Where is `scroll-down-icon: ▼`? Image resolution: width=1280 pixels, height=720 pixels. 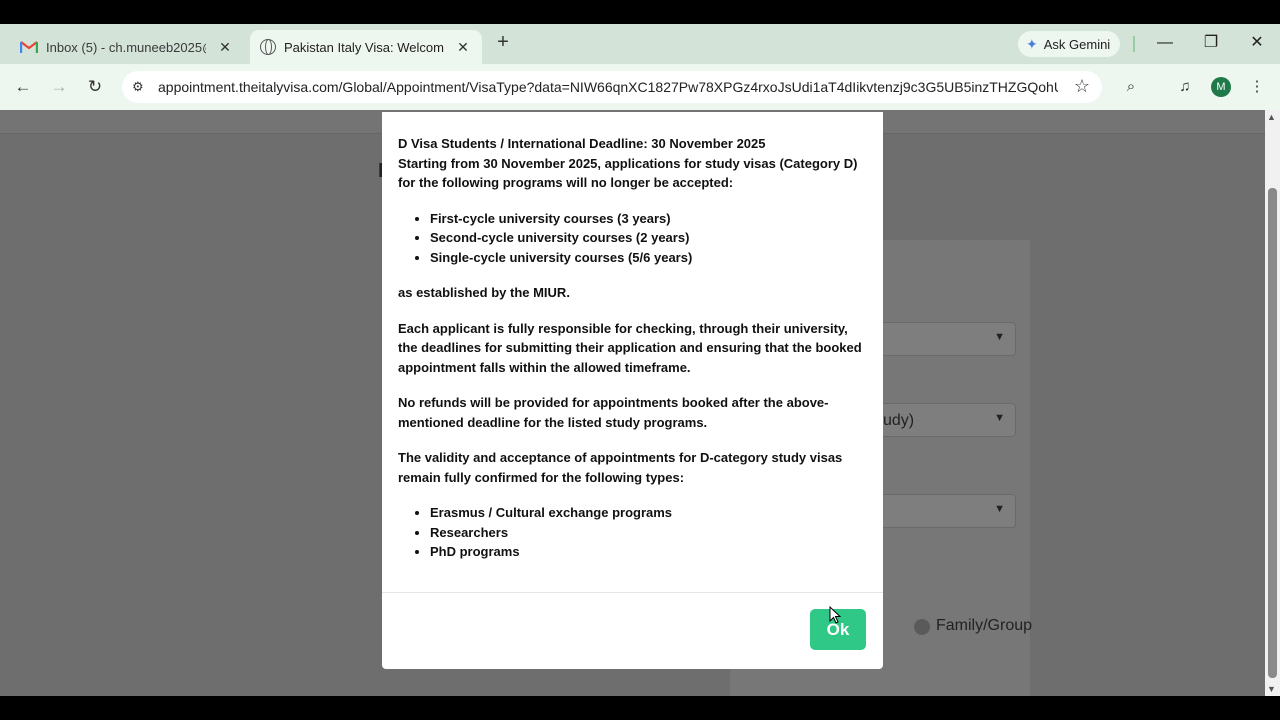 scroll-down-icon: ▼ is located at coordinates (1271, 689).